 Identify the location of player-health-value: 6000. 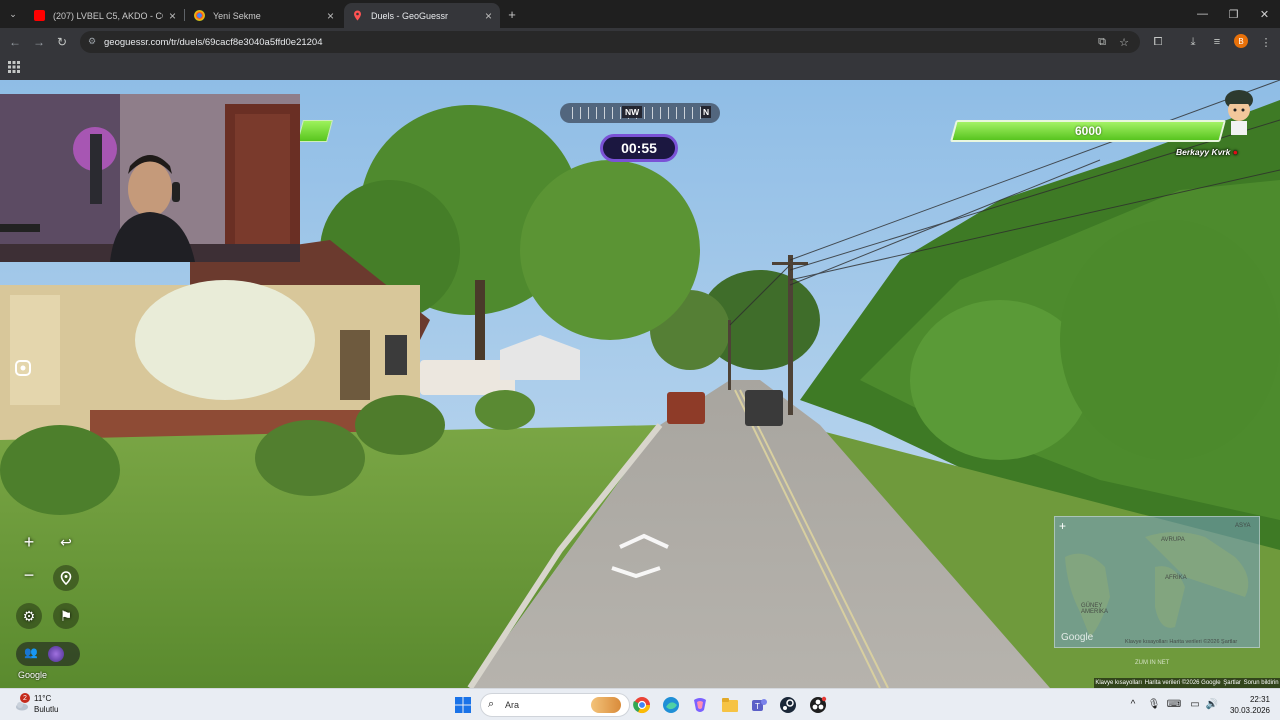
(1088, 131).